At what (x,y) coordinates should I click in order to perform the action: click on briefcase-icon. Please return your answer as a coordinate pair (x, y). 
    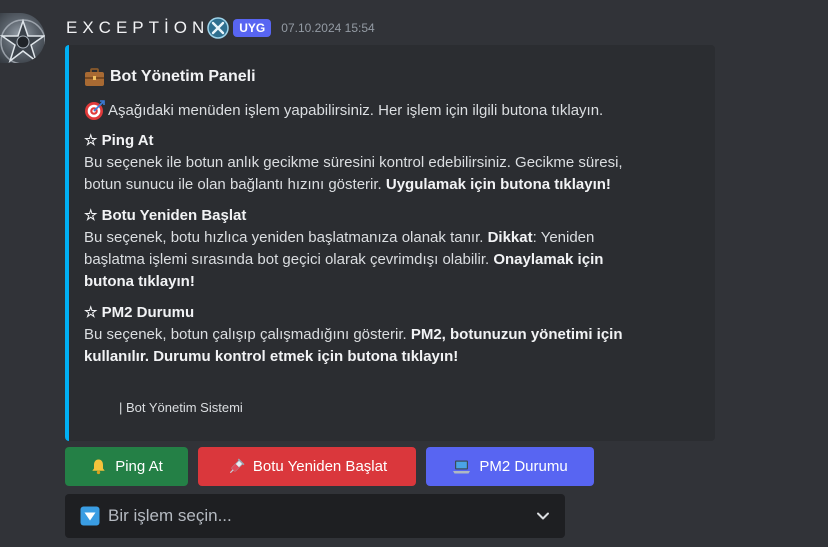
    Looking at the image, I should click on (94, 77).